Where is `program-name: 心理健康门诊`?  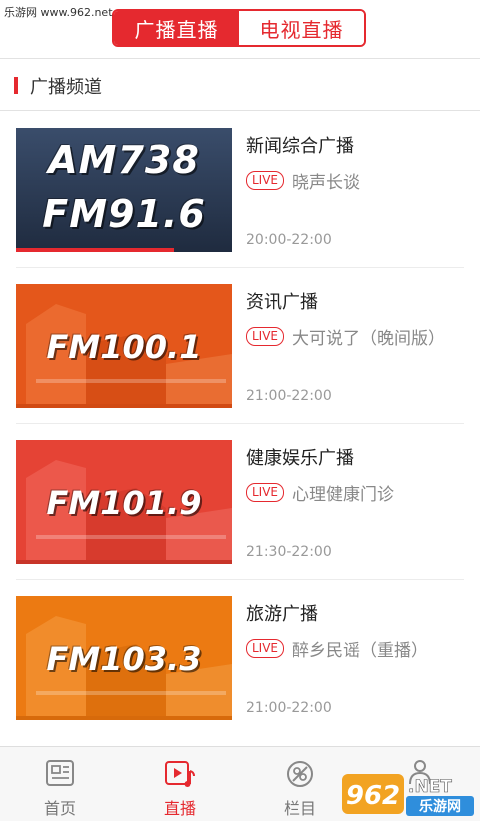
program-name: 心理健康门诊 is located at coordinates (343, 495).